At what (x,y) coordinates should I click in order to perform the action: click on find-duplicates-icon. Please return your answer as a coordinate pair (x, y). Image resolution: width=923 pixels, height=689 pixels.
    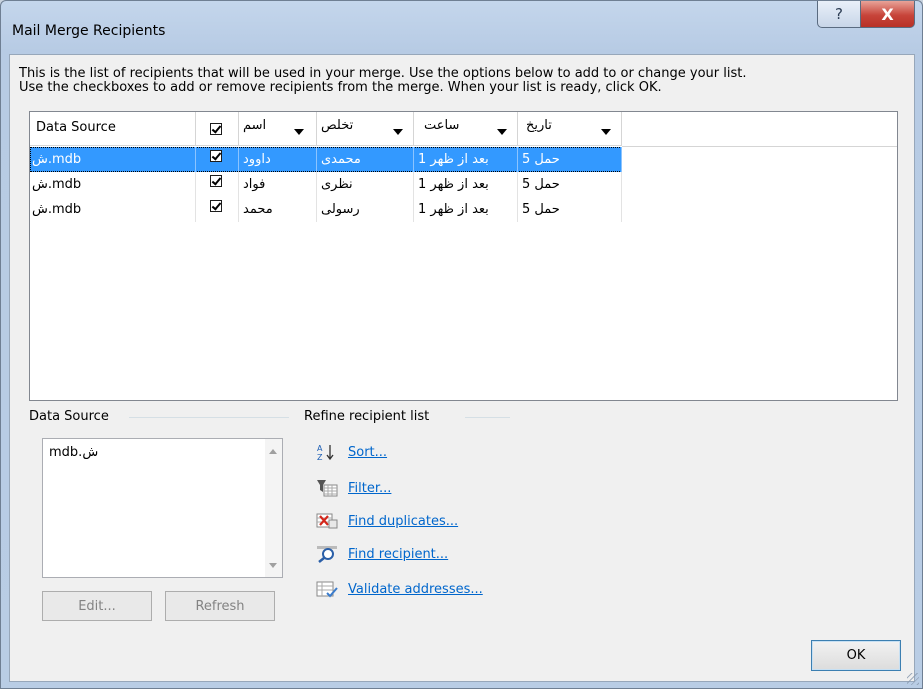
    Looking at the image, I should click on (327, 521).